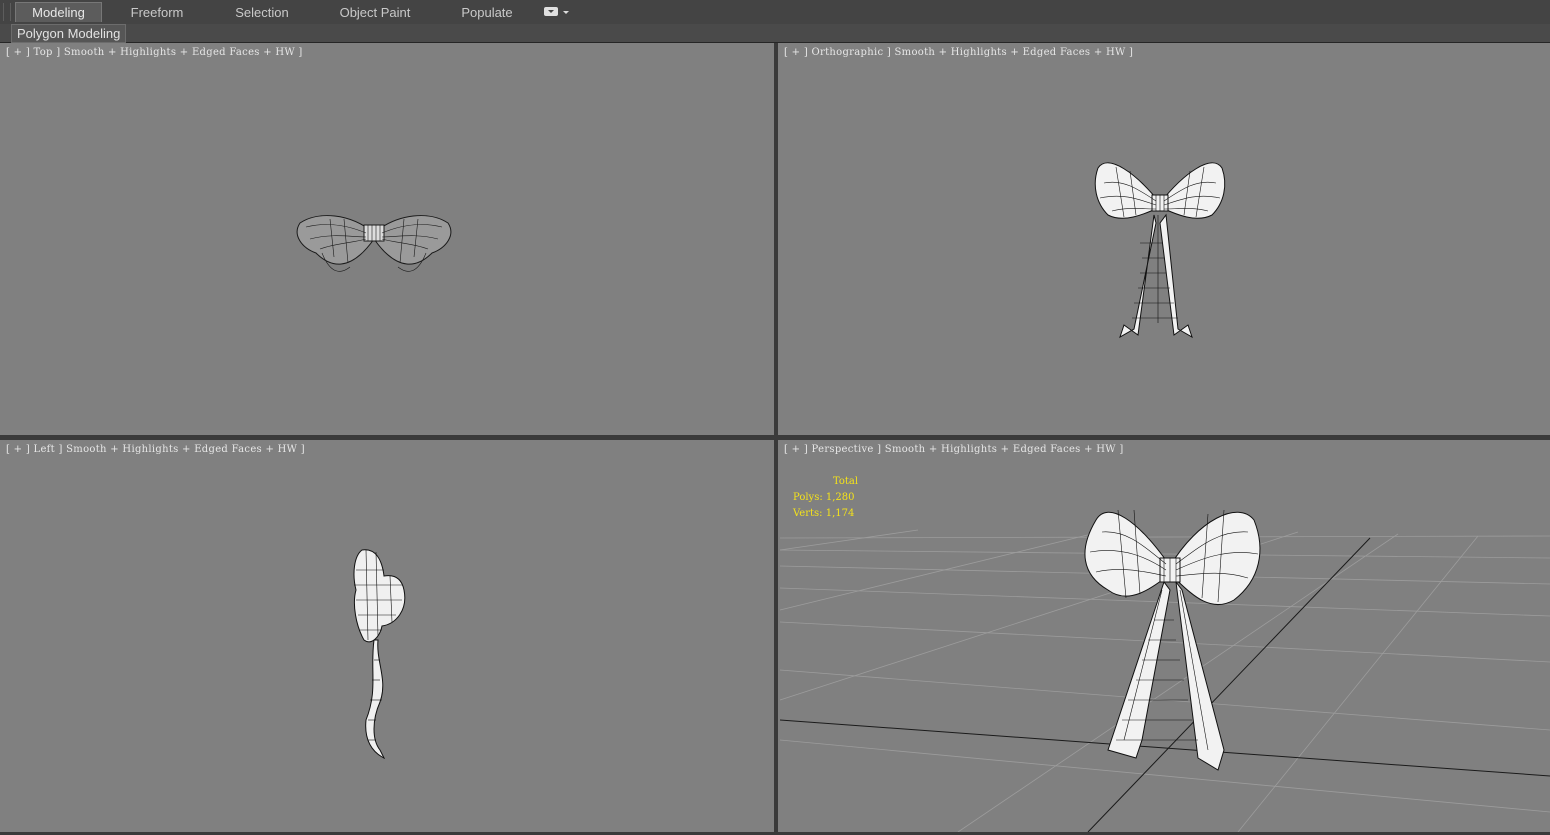  What do you see at coordinates (1160, 250) in the screenshot?
I see `ortho-view-bow-model` at bounding box center [1160, 250].